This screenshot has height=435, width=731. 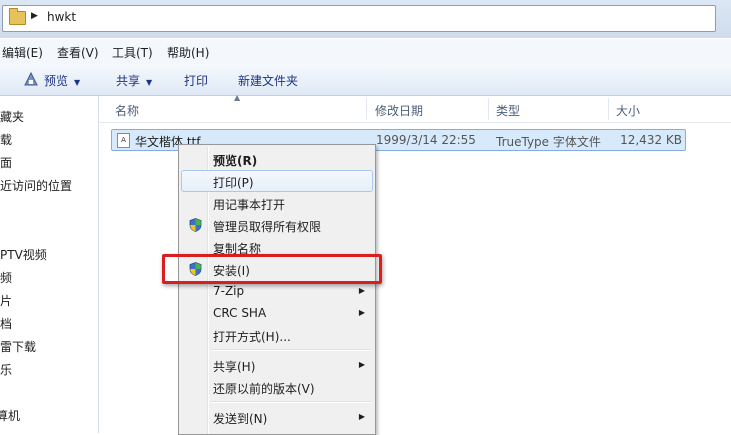 What do you see at coordinates (17, 16) in the screenshot?
I see `folder-icon` at bounding box center [17, 16].